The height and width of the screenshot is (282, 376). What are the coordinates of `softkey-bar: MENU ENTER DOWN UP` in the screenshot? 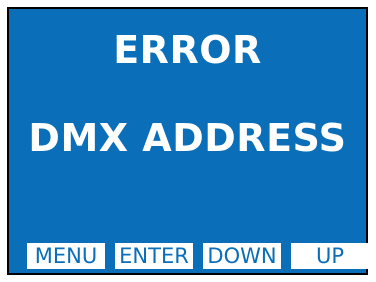 It's located at (189, 256).